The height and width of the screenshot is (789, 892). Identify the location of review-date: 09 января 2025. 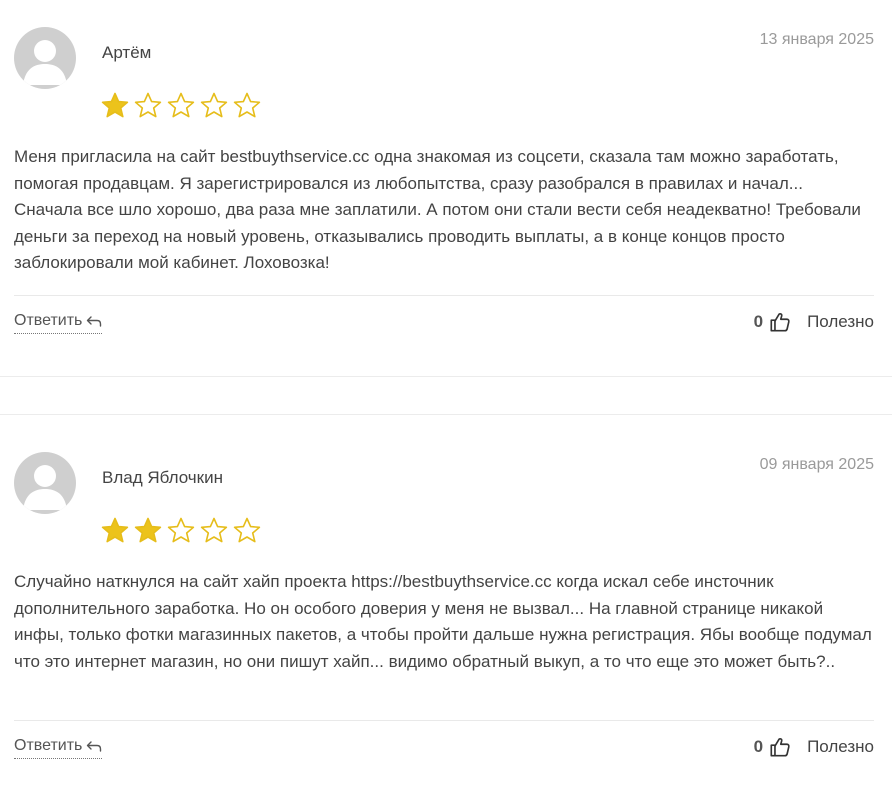
(816, 464).